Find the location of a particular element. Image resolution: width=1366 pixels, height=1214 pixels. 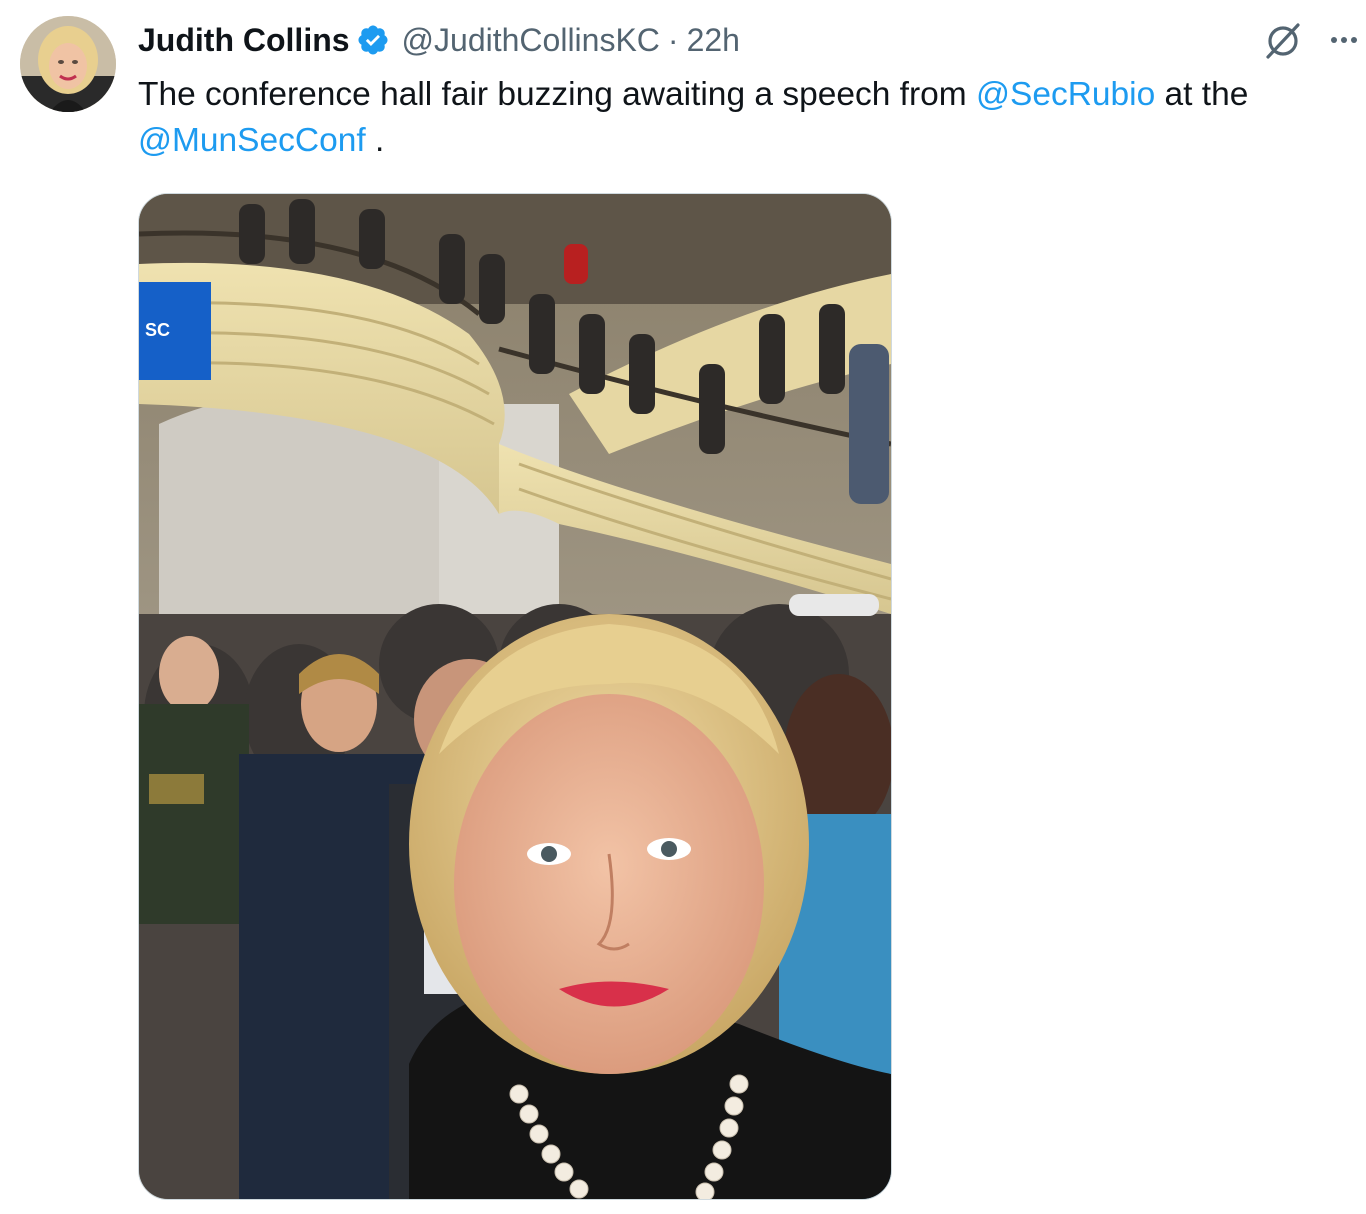

tweet-text-part: . is located at coordinates (375, 140).